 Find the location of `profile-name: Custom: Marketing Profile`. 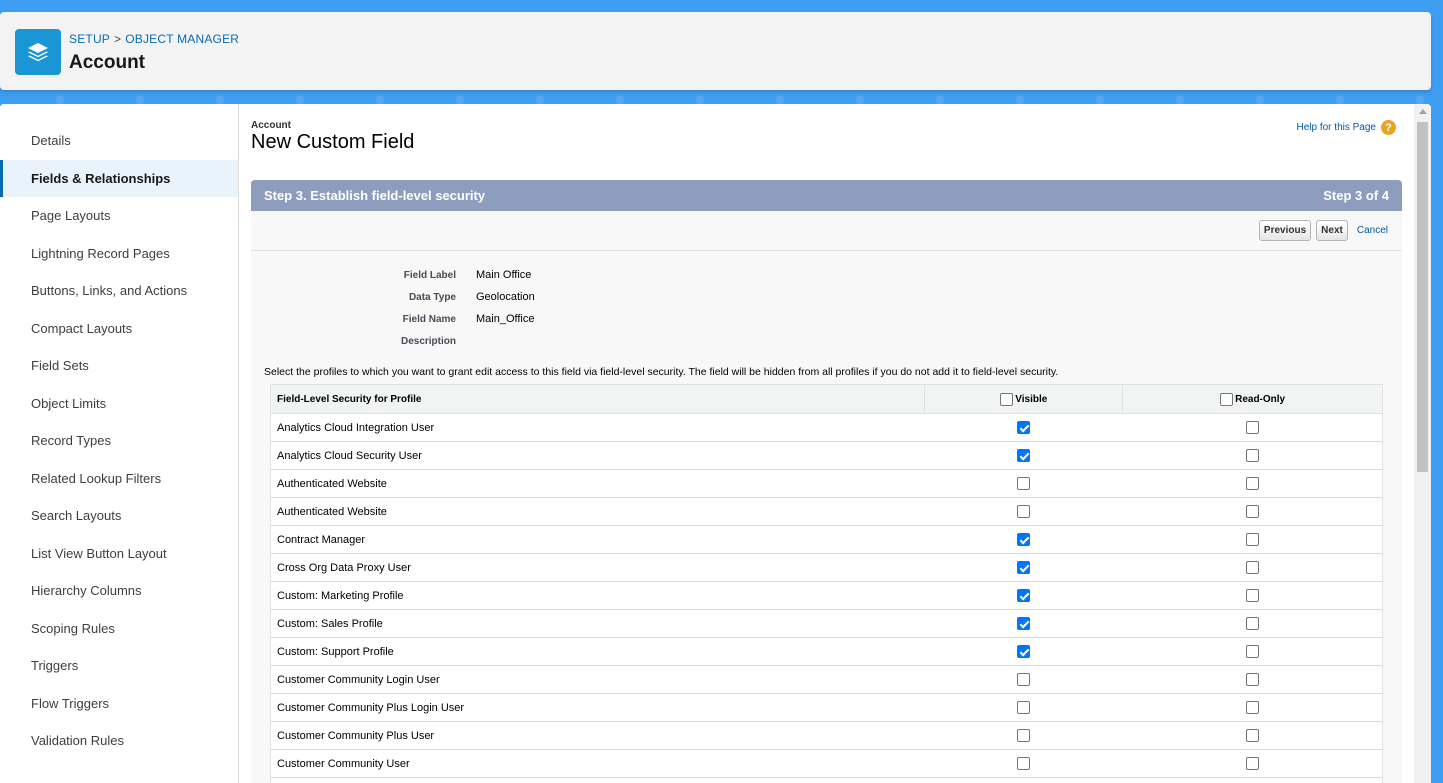

profile-name: Custom: Marketing Profile is located at coordinates (597, 595).